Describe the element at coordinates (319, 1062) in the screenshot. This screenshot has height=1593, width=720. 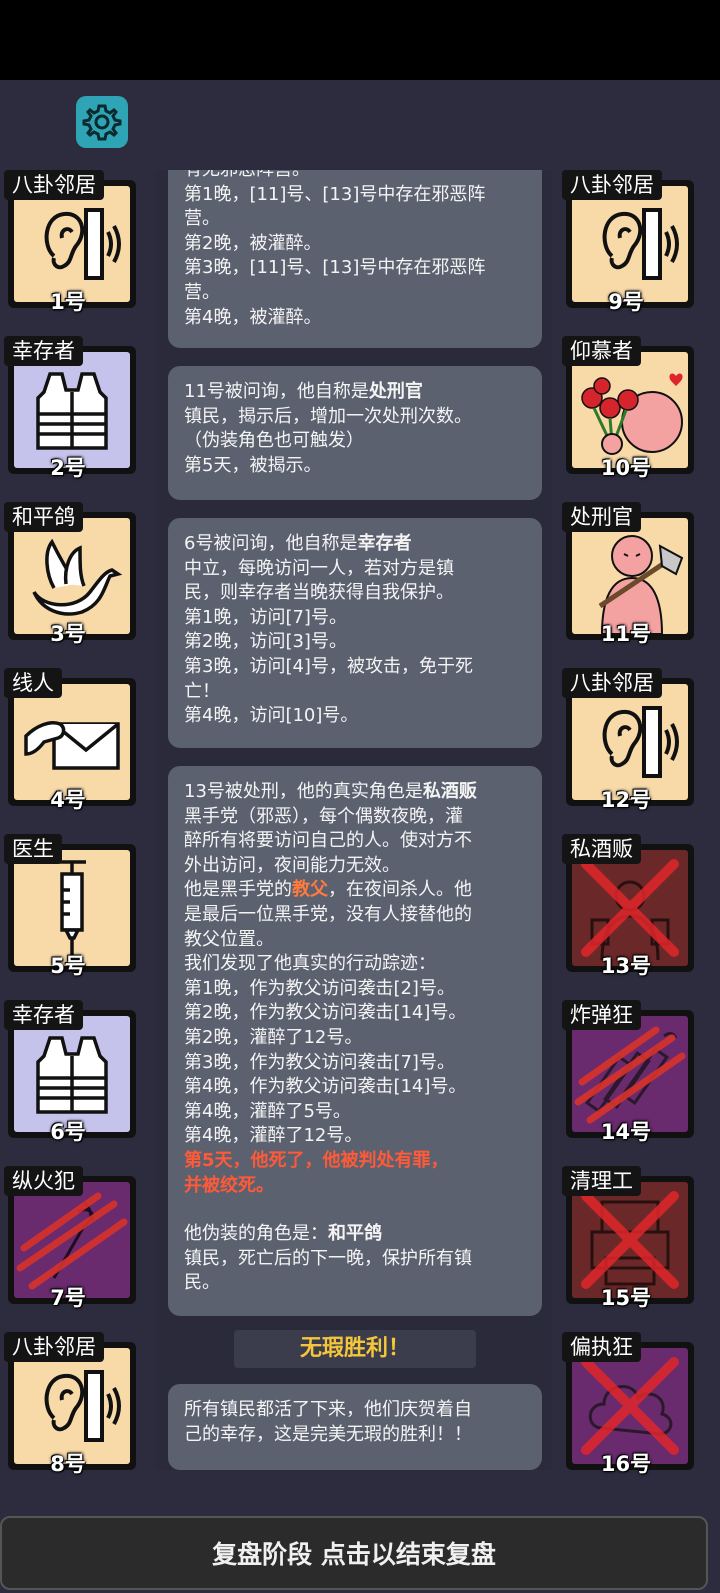
I see `log-line: 第3晚，作为教父访问袭击[7]号。` at that location.